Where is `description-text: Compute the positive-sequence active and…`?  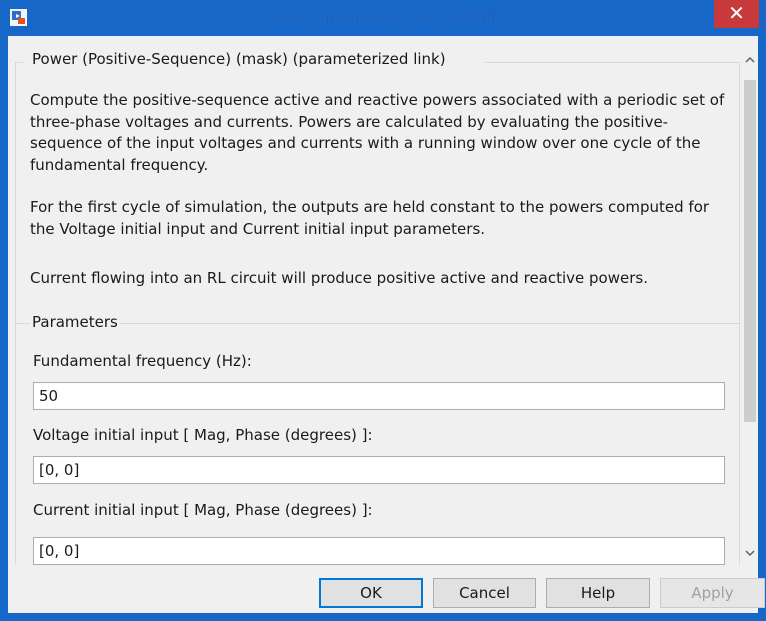
description-text: Compute the positive-sequence active and… is located at coordinates (377, 132).